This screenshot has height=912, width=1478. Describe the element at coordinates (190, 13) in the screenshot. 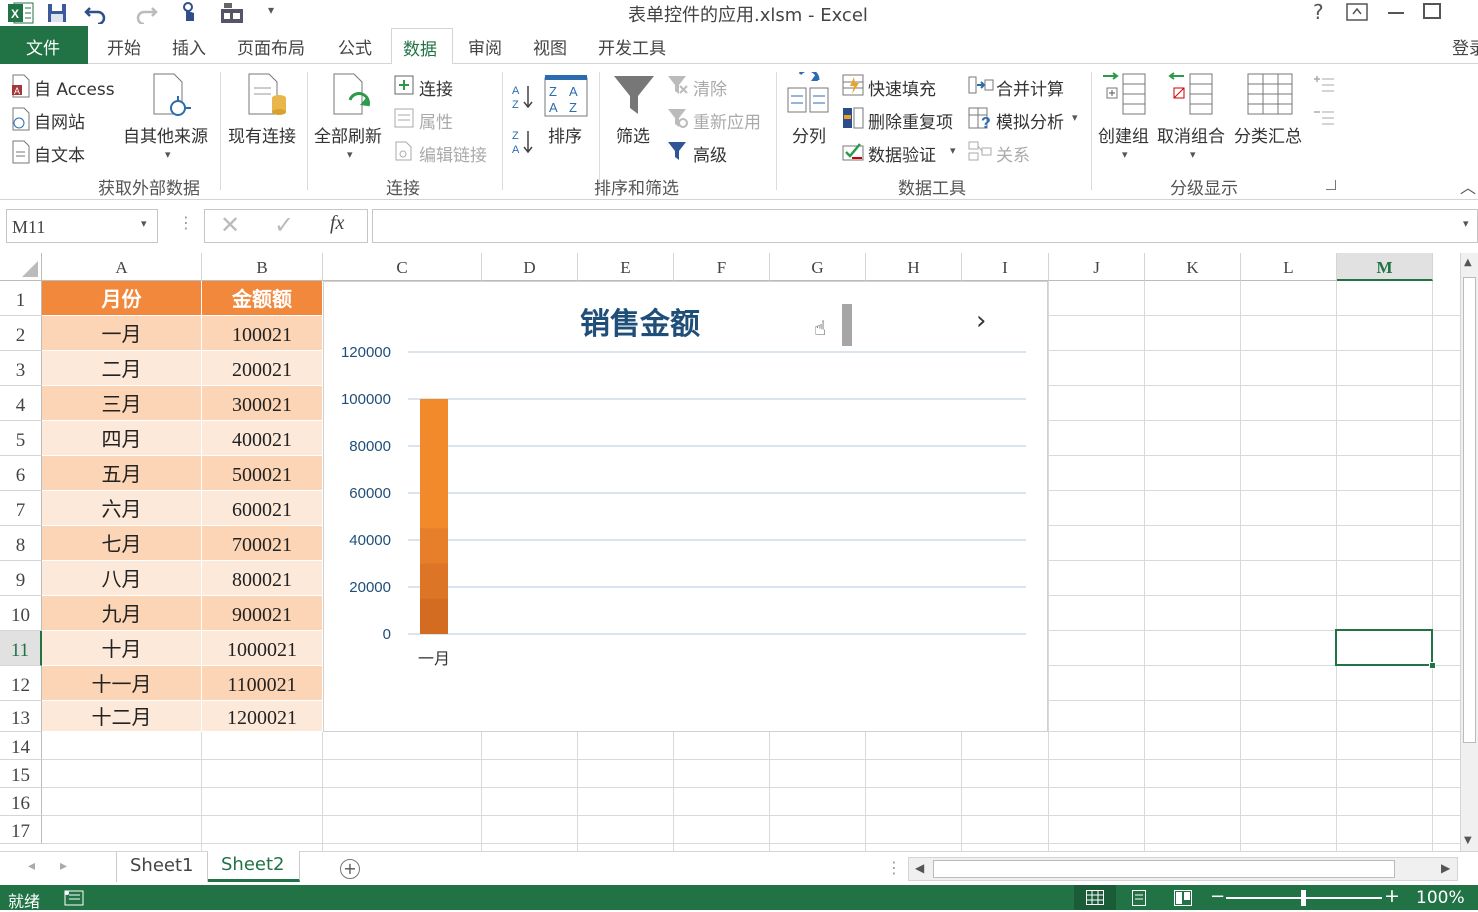

I see `touch-mode-icon` at that location.